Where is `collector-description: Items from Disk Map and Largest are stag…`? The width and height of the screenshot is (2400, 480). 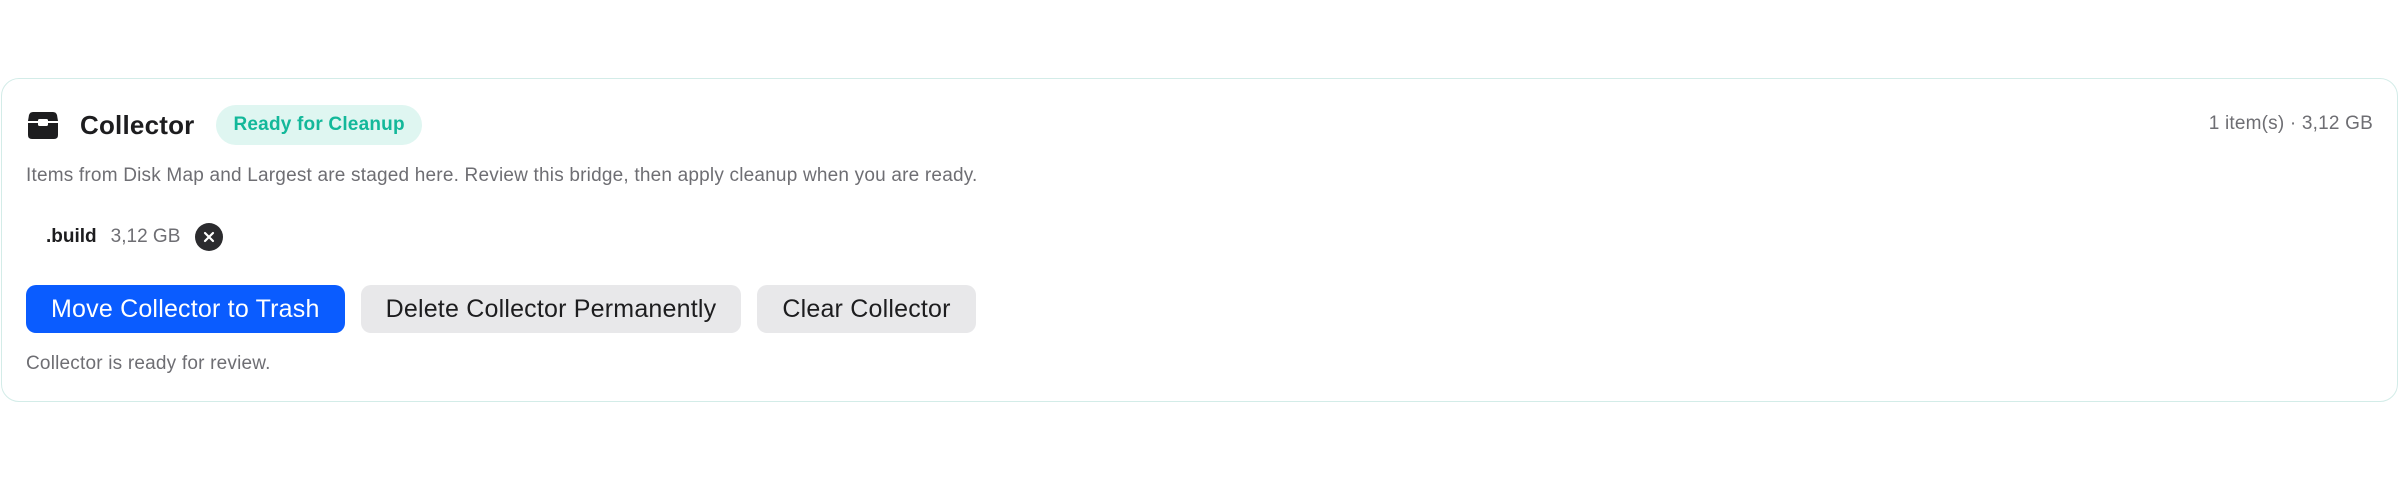
collector-description: Items from Disk Map and Largest are stag… is located at coordinates (502, 175).